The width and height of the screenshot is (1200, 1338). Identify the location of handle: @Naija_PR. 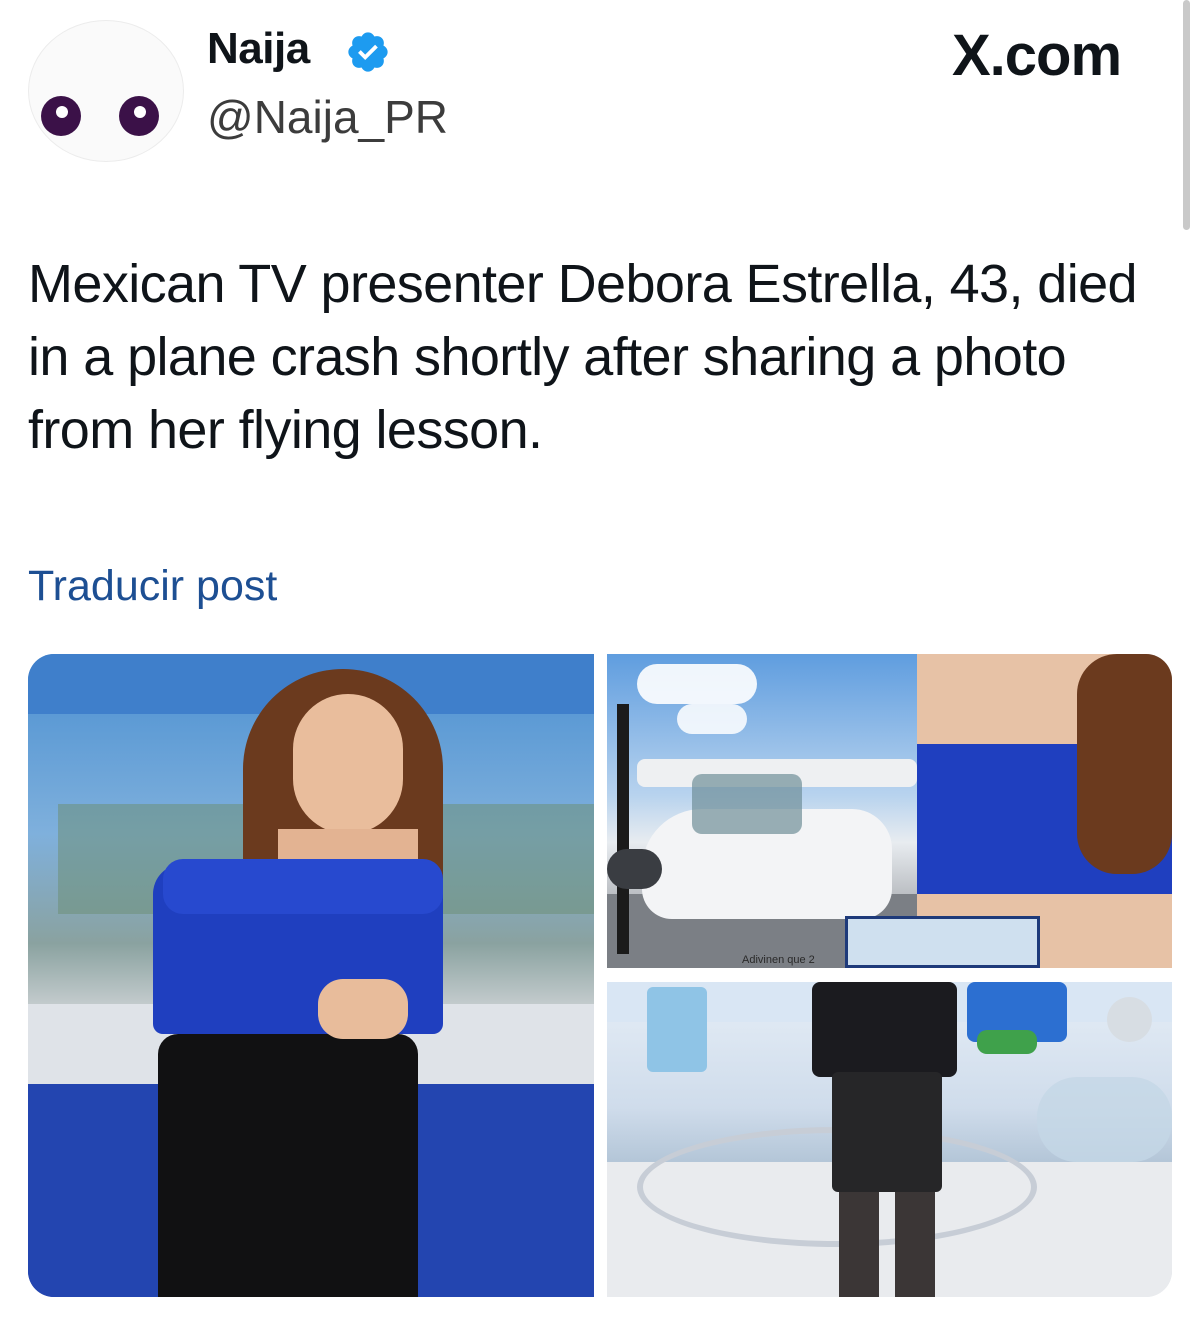
(327, 117).